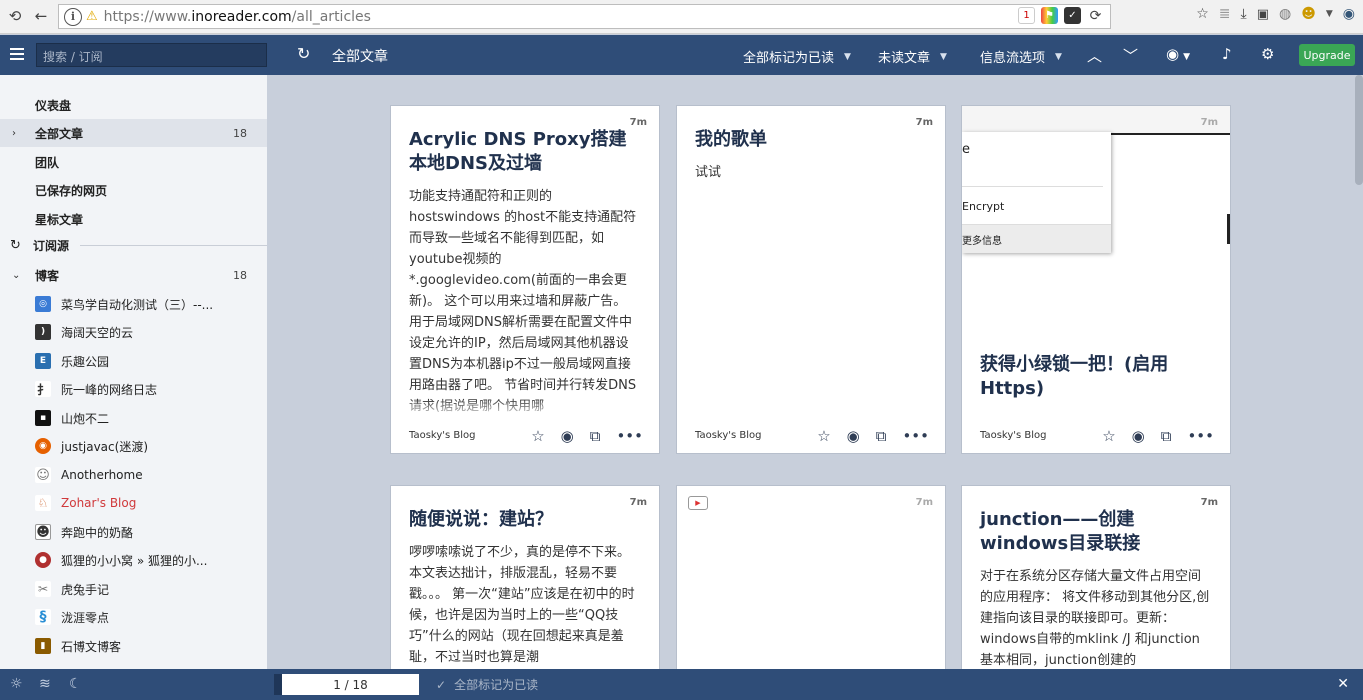 The height and width of the screenshot is (700, 1363). What do you see at coordinates (1021, 56) in the screenshot?
I see `stream-options-dropdown: 信息流选项 ▼` at bounding box center [1021, 56].